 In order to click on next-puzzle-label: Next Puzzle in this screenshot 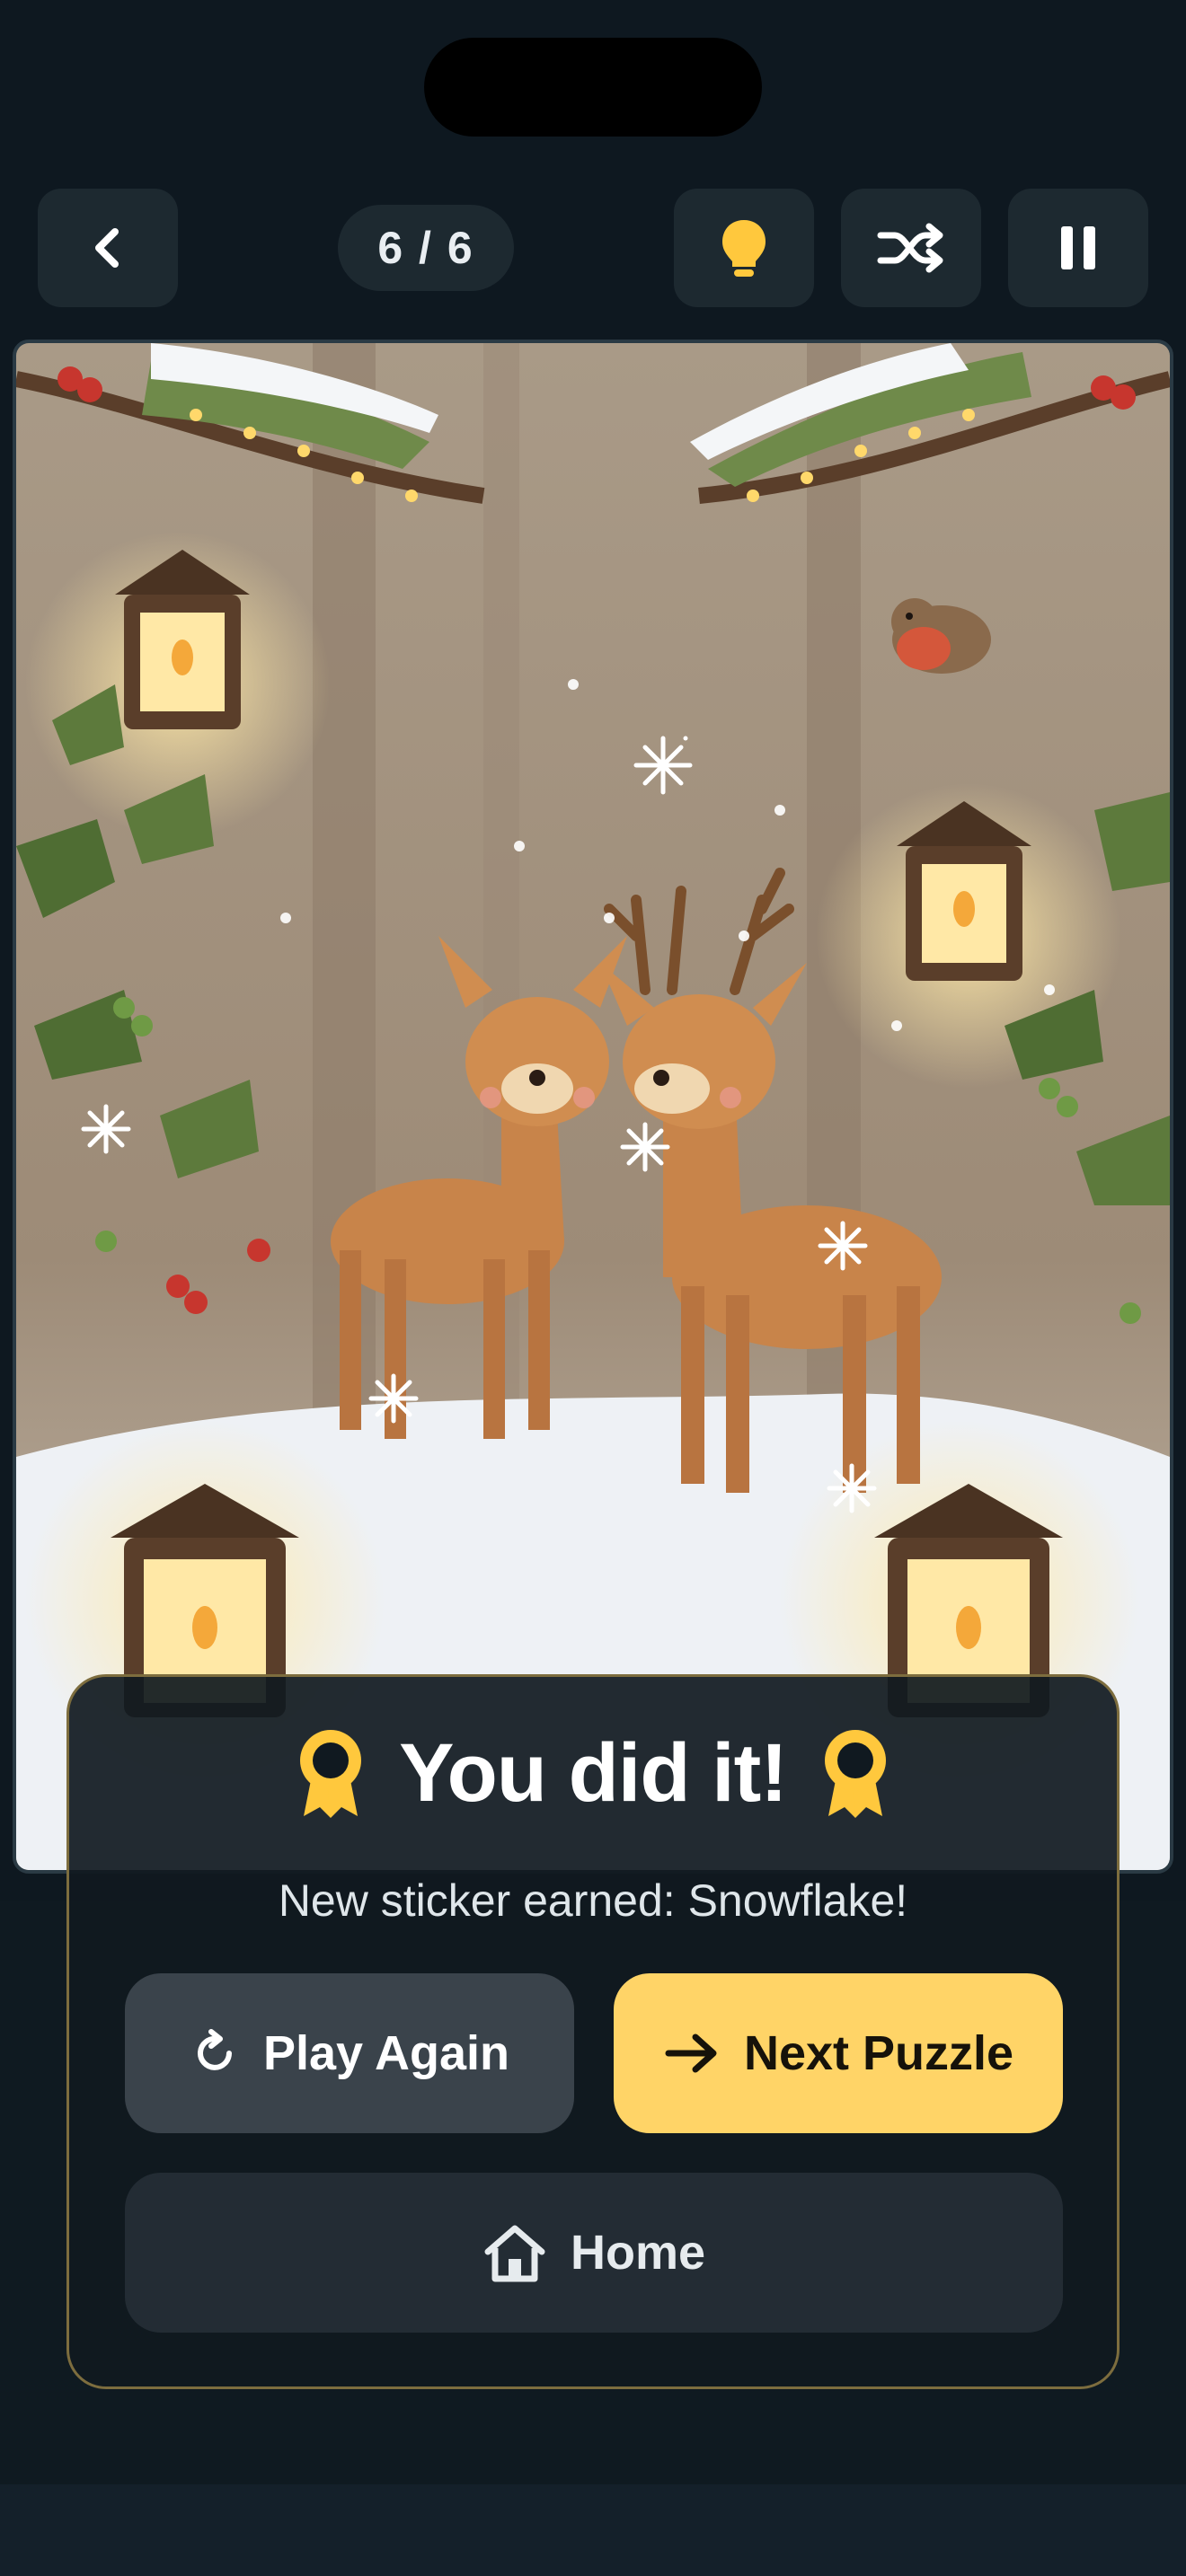, I will do `click(878, 2053)`.